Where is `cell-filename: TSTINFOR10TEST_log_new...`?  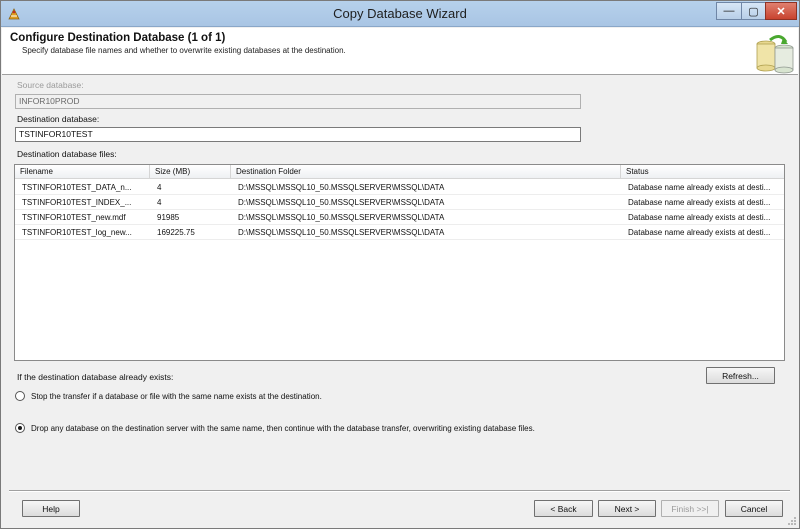
cell-filename: TSTINFOR10TEST_log_new... is located at coordinates (82, 232).